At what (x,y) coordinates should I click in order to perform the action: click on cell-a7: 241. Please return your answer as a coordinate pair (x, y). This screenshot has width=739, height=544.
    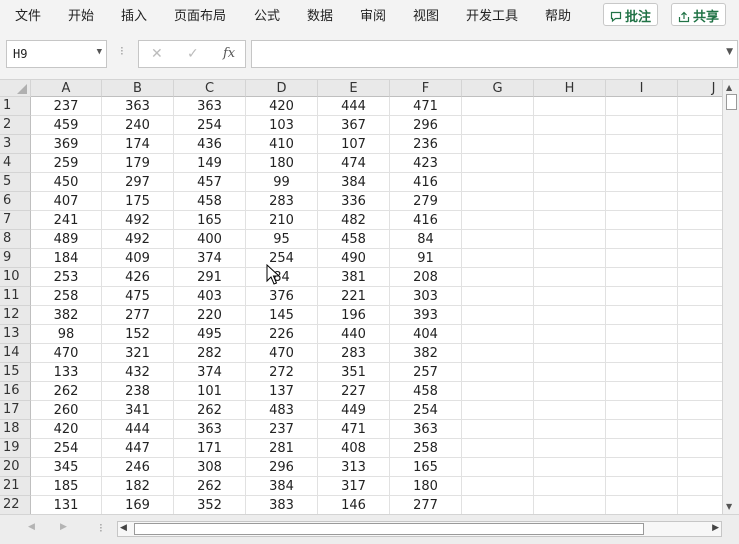
    Looking at the image, I should click on (66, 220).